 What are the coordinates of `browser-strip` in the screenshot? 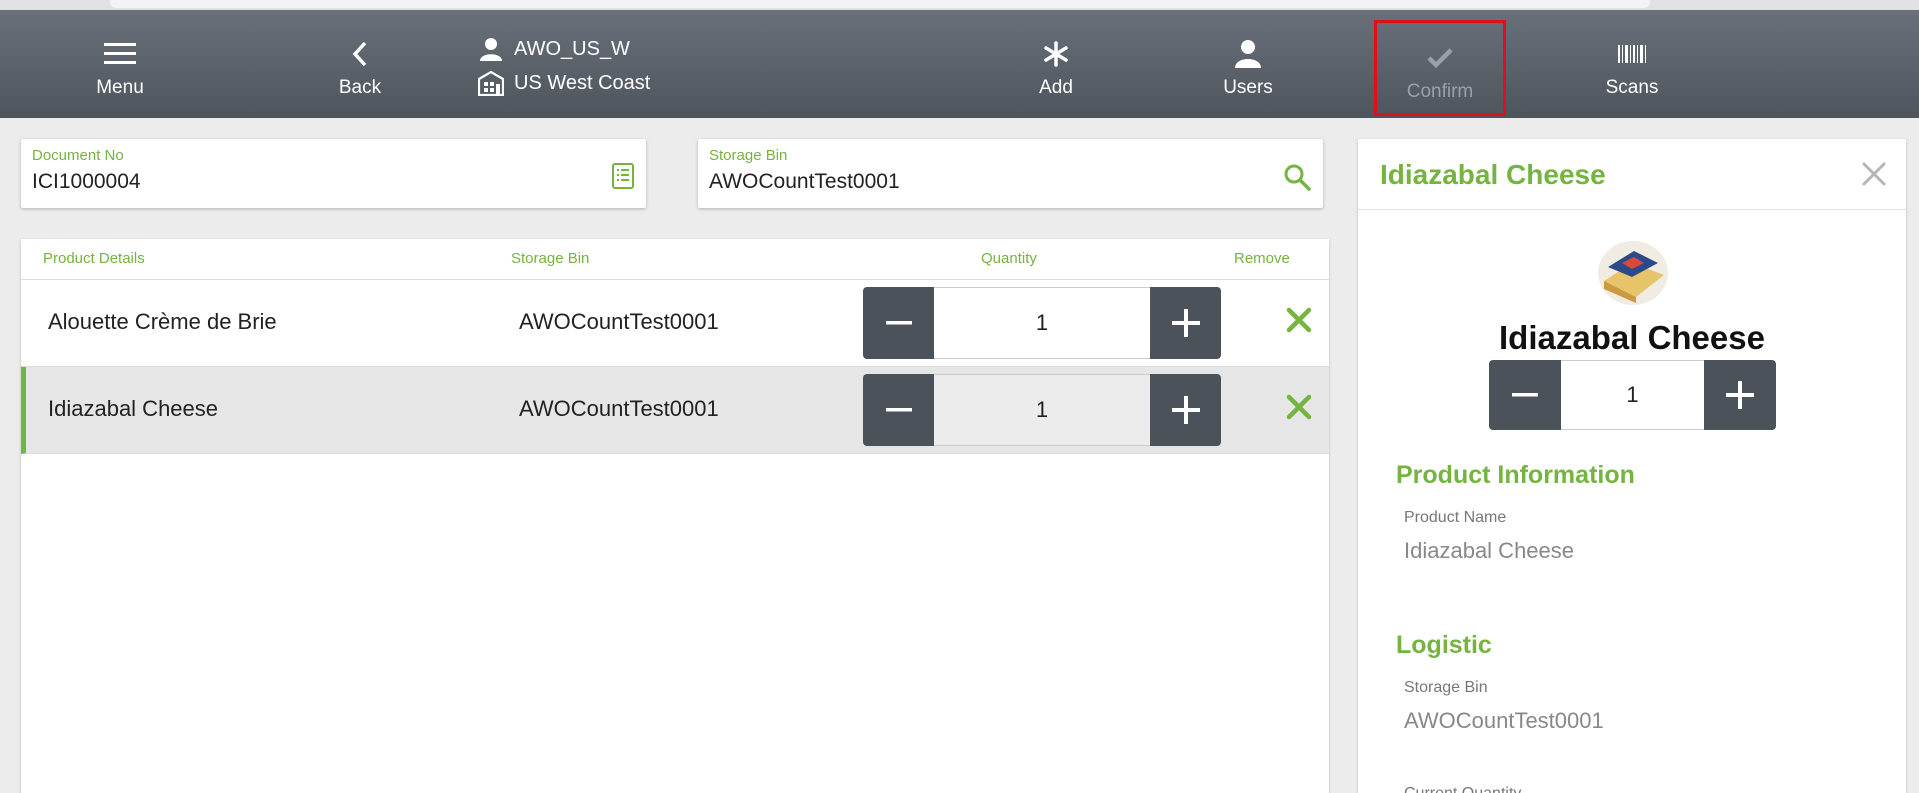 It's located at (959, 5).